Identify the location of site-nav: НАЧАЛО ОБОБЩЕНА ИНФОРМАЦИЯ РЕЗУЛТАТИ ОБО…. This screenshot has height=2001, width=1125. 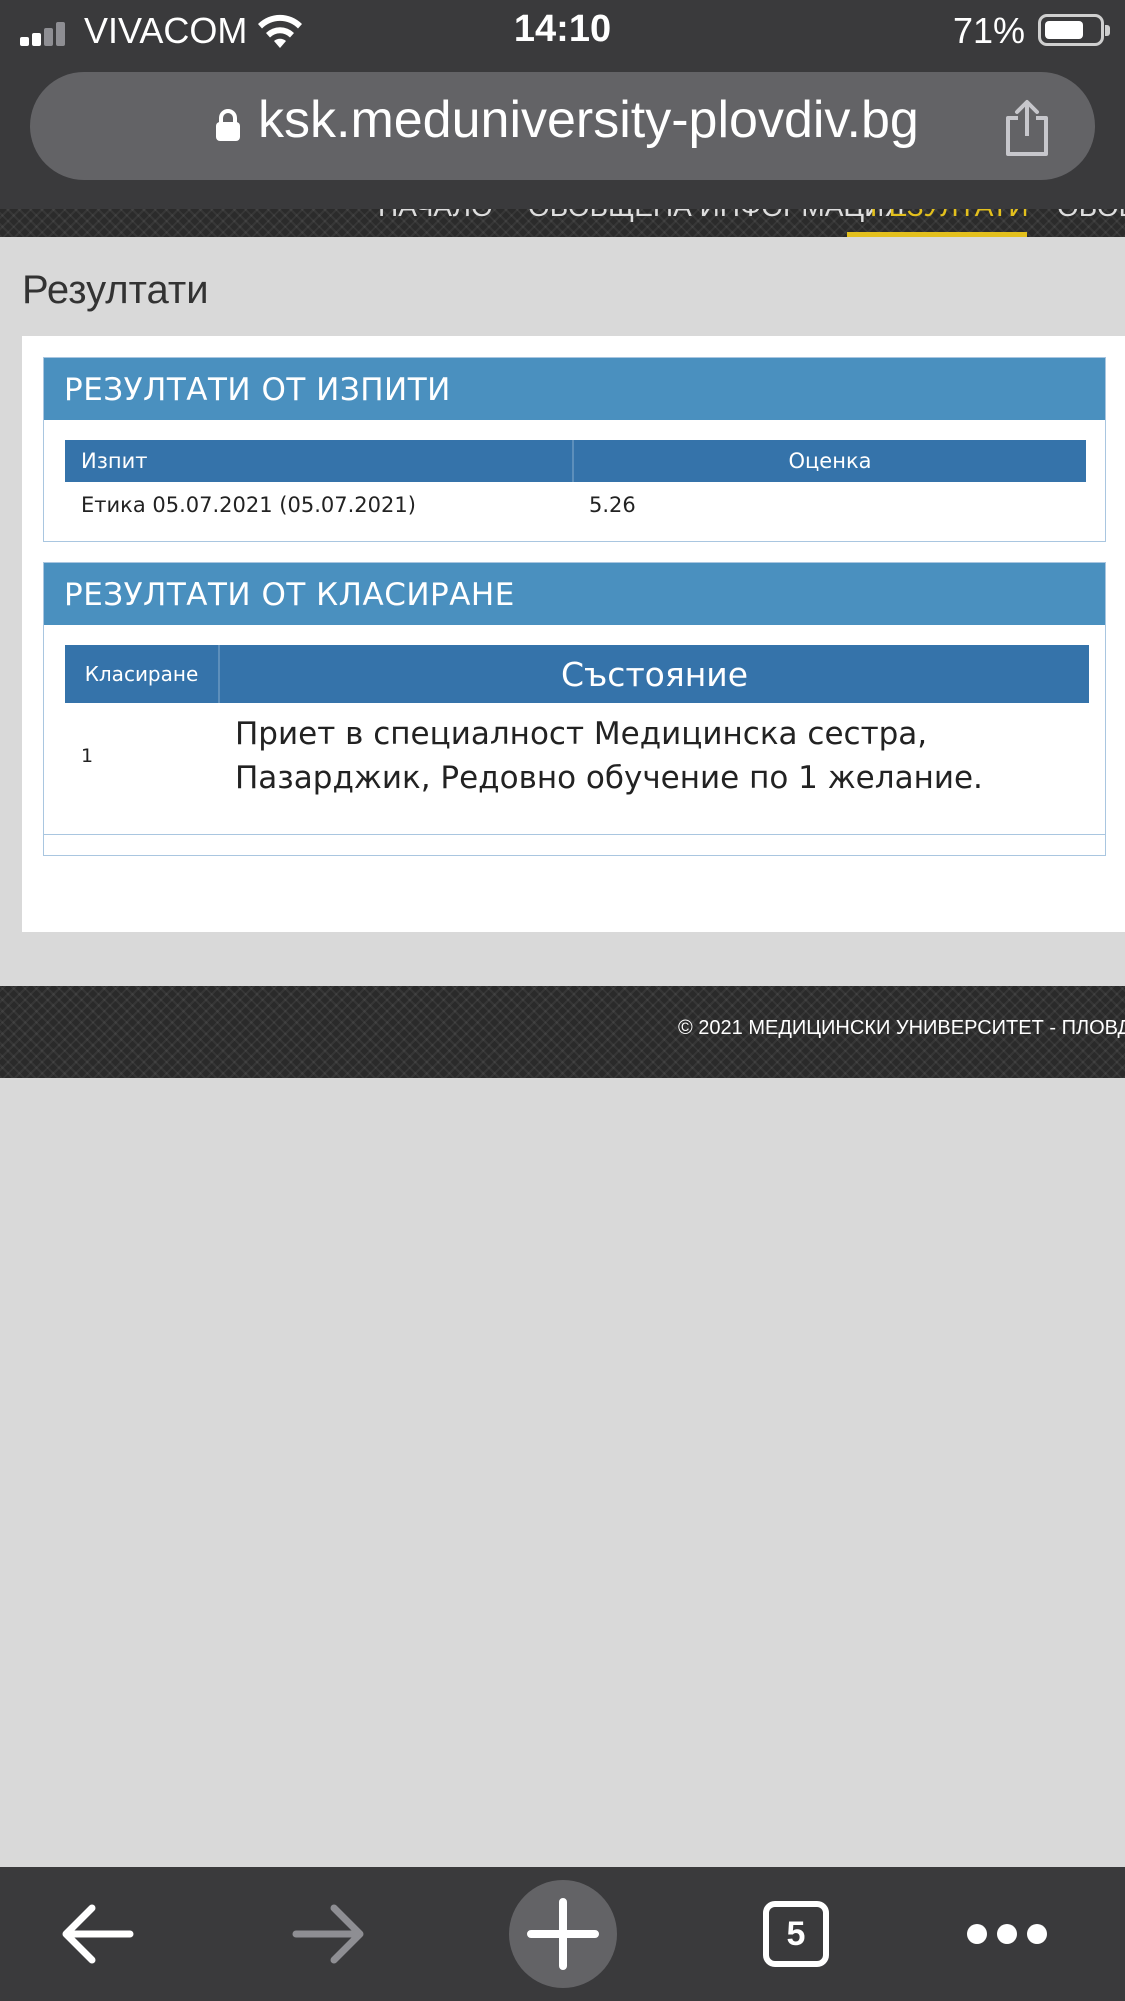
(562, 223).